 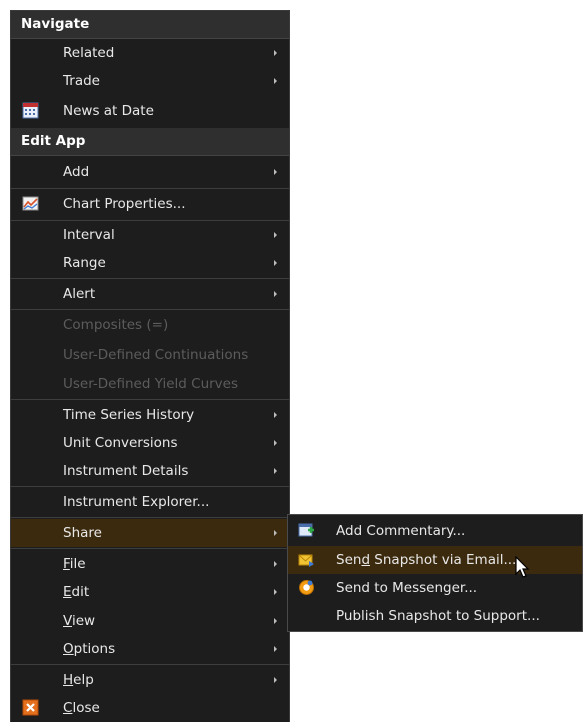 I want to click on menu-item-interval: Interval, so click(x=150, y=235).